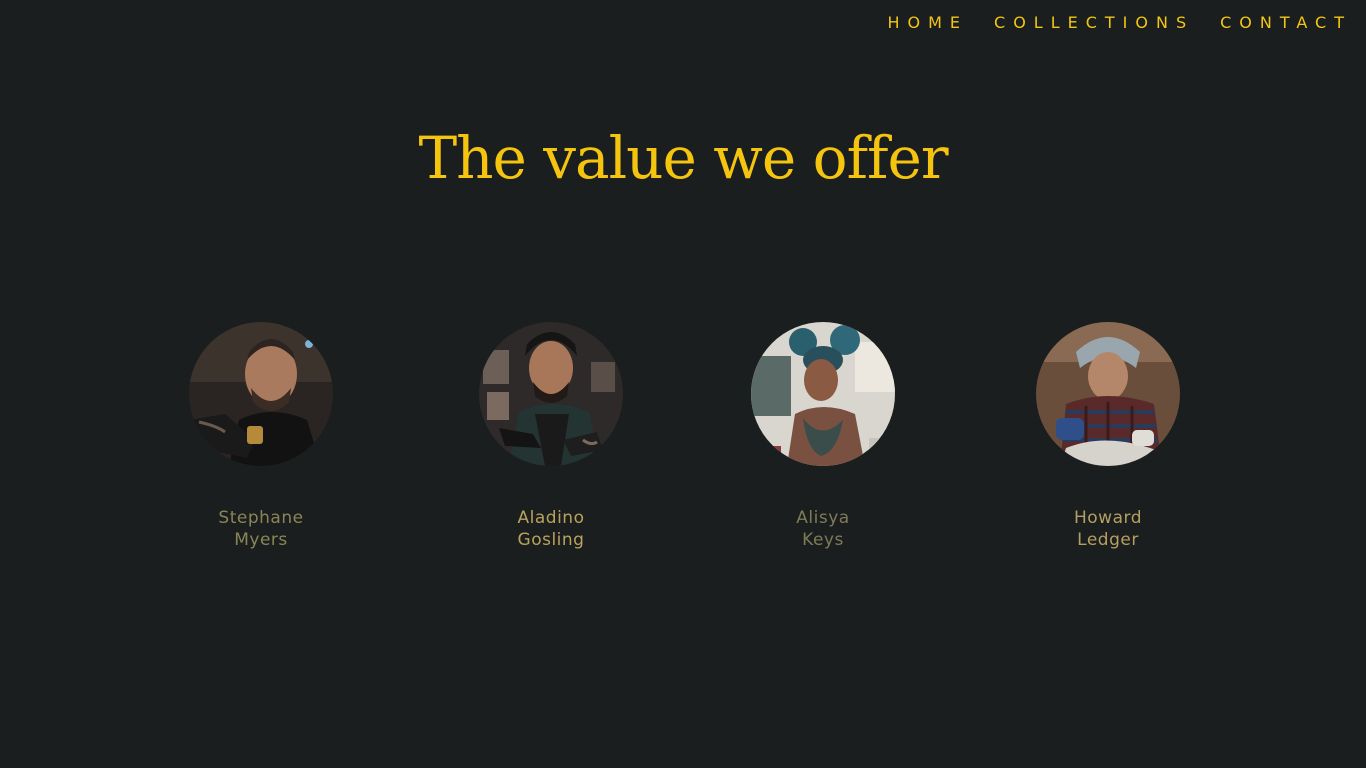 The image size is (1366, 768). I want to click on member-first-name: Howard, so click(1108, 518).